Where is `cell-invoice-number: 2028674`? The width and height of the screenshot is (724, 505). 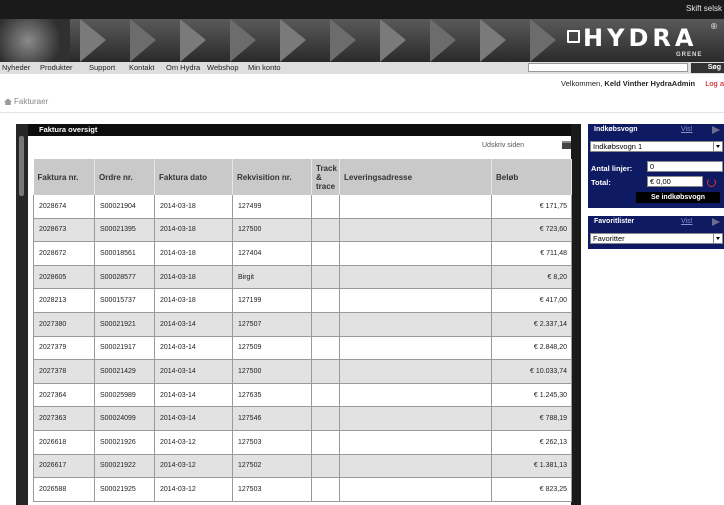 cell-invoice-number: 2028674 is located at coordinates (64, 207).